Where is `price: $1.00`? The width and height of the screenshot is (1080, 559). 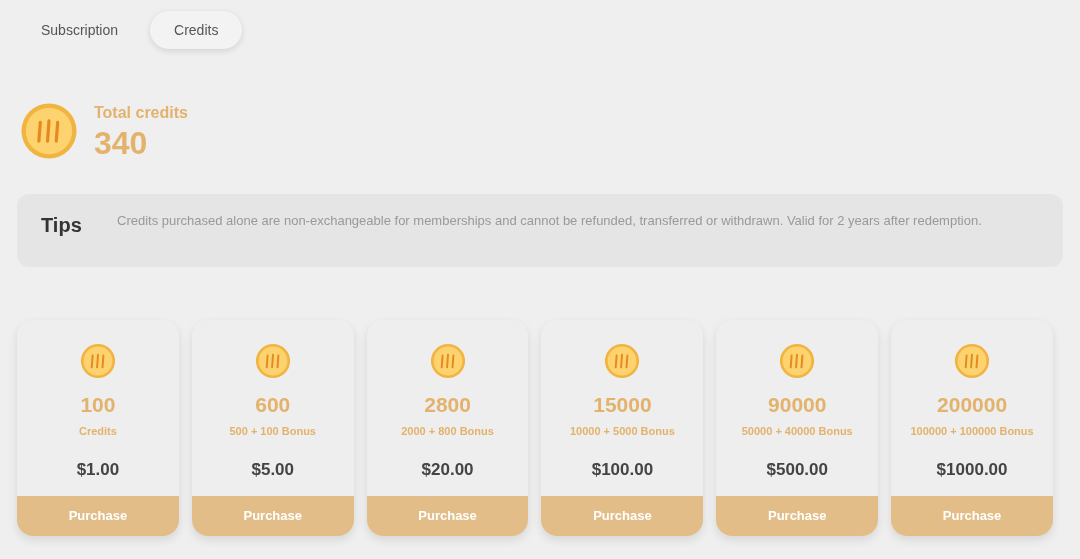 price: $1.00 is located at coordinates (98, 470).